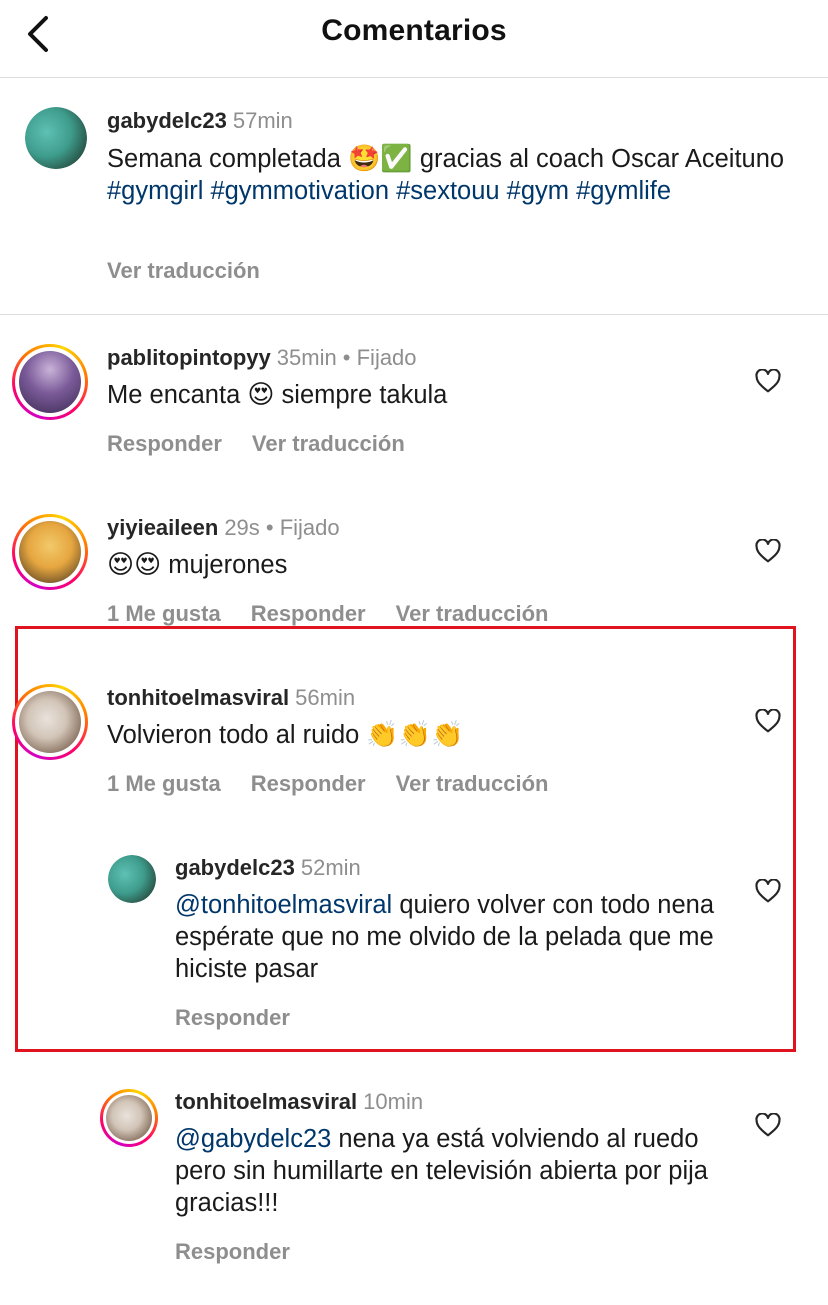 This screenshot has width=828, height=1305. Describe the element at coordinates (134, 565) in the screenshot. I see `emoji-group: 😍😍` at that location.